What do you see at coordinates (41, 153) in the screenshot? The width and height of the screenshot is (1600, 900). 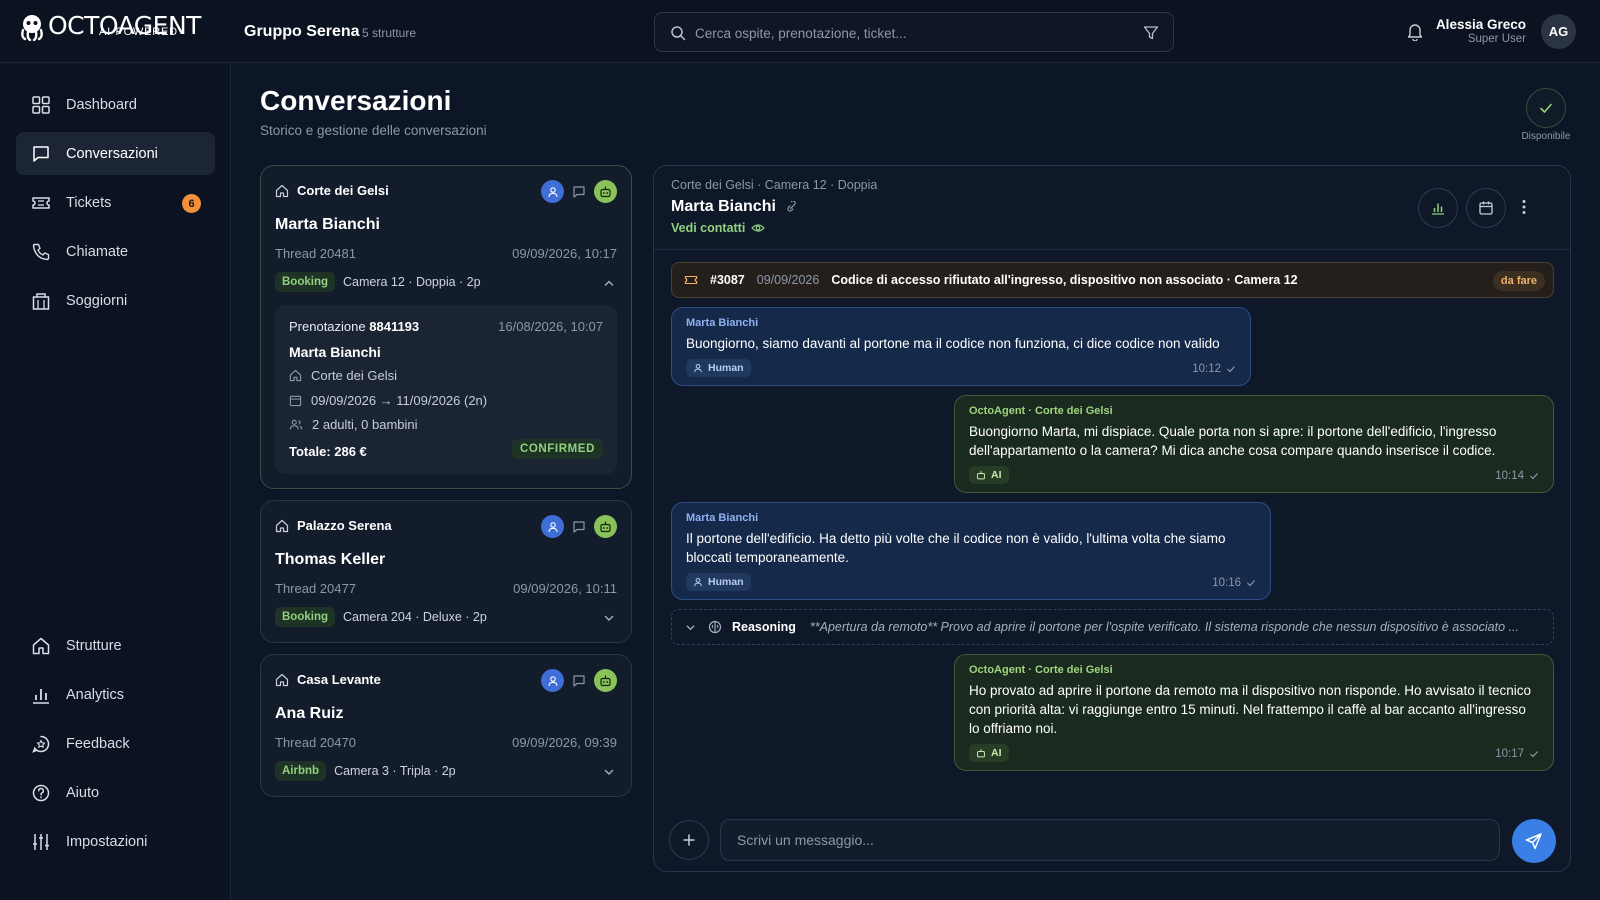 I see `chat-icon` at bounding box center [41, 153].